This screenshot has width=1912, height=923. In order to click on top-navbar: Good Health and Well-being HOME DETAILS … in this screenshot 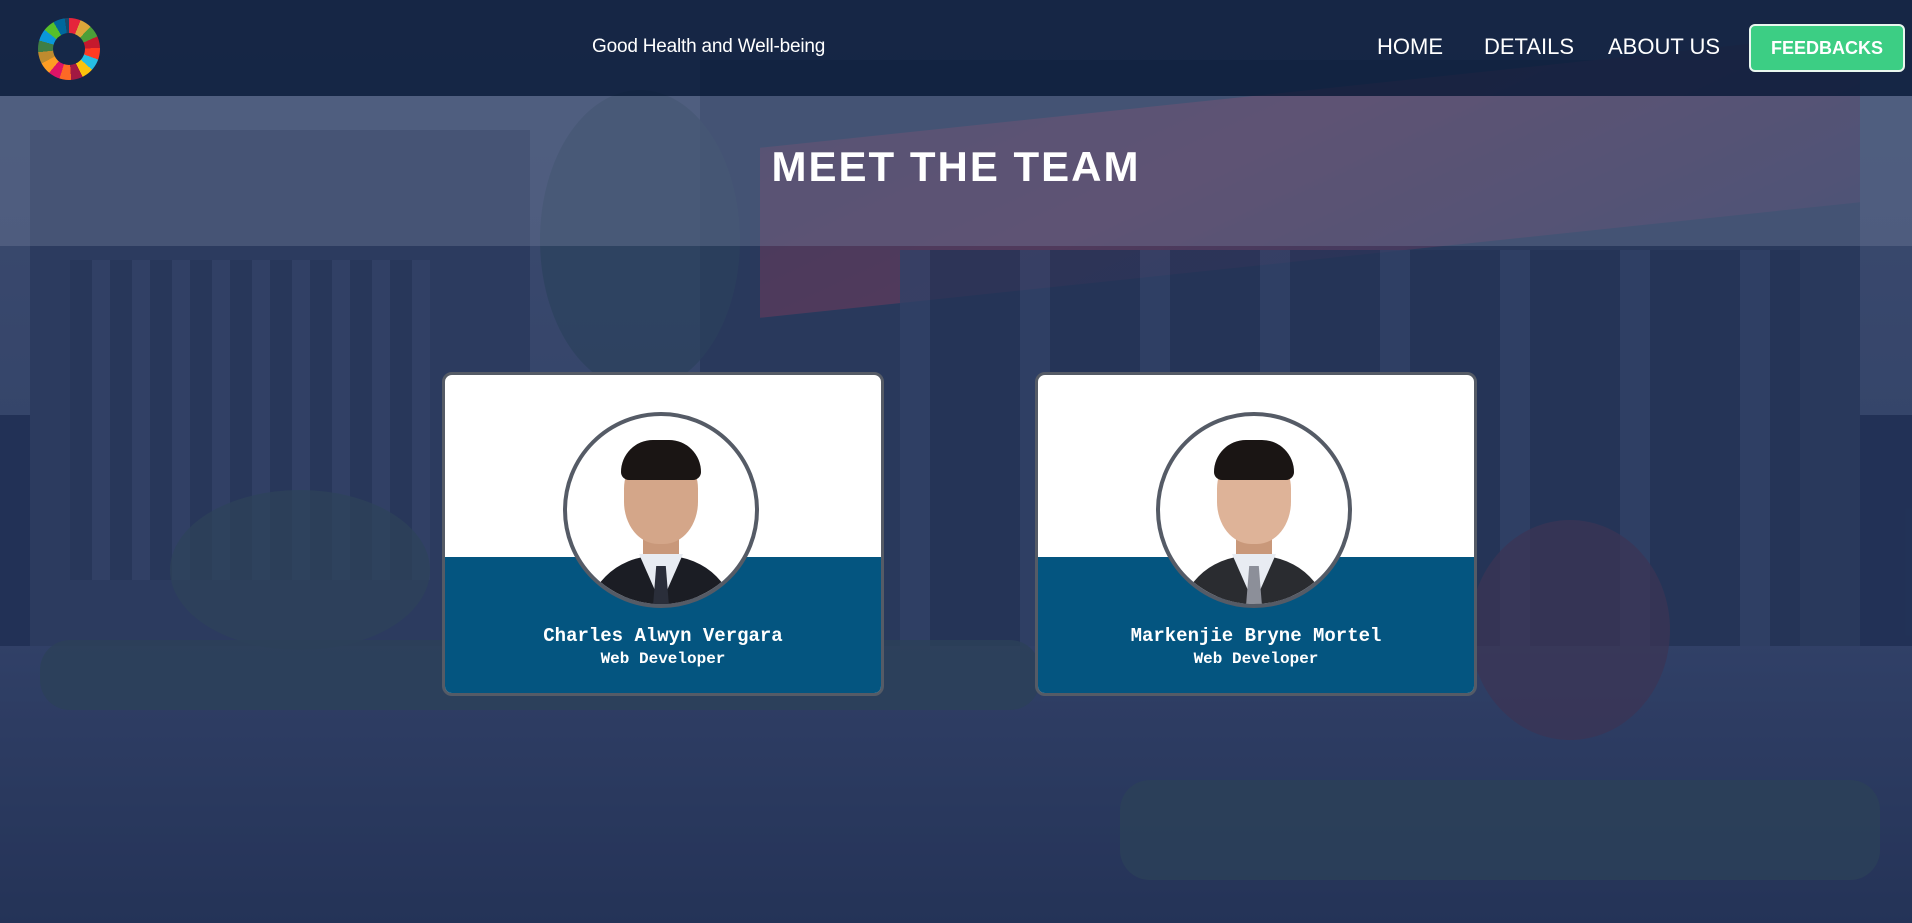, I will do `click(956, 48)`.